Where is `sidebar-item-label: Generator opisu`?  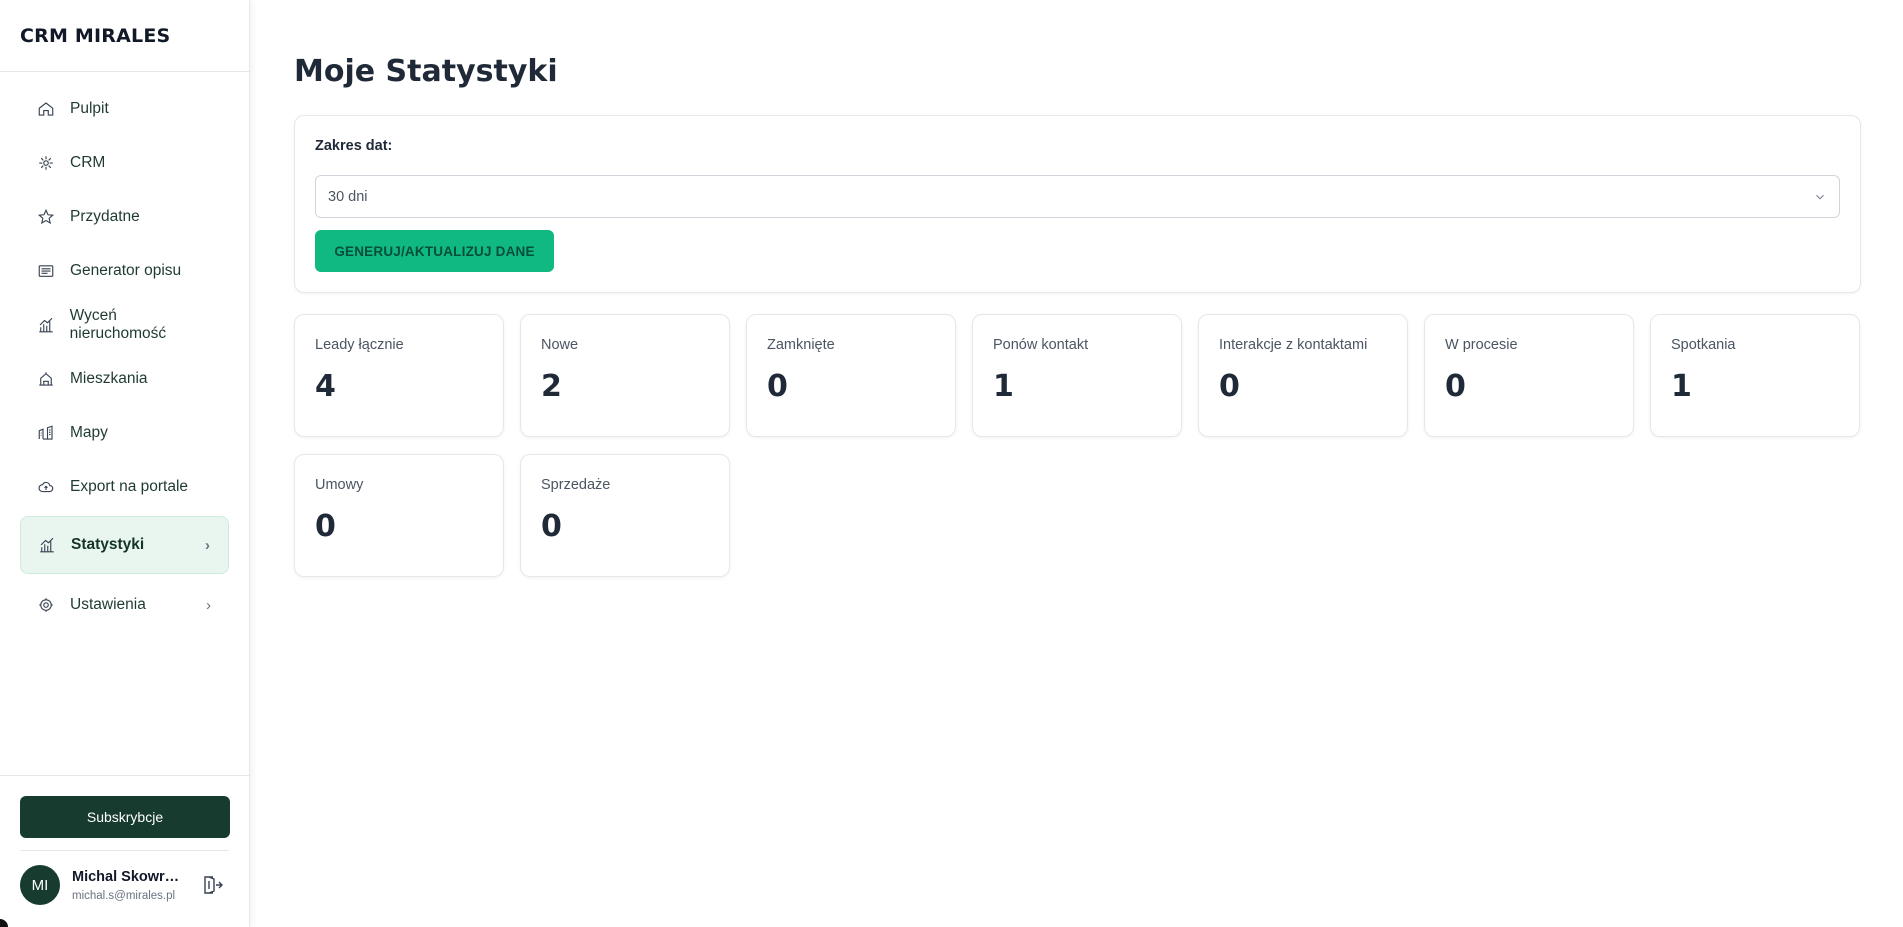
sidebar-item-label: Generator opisu is located at coordinates (126, 270).